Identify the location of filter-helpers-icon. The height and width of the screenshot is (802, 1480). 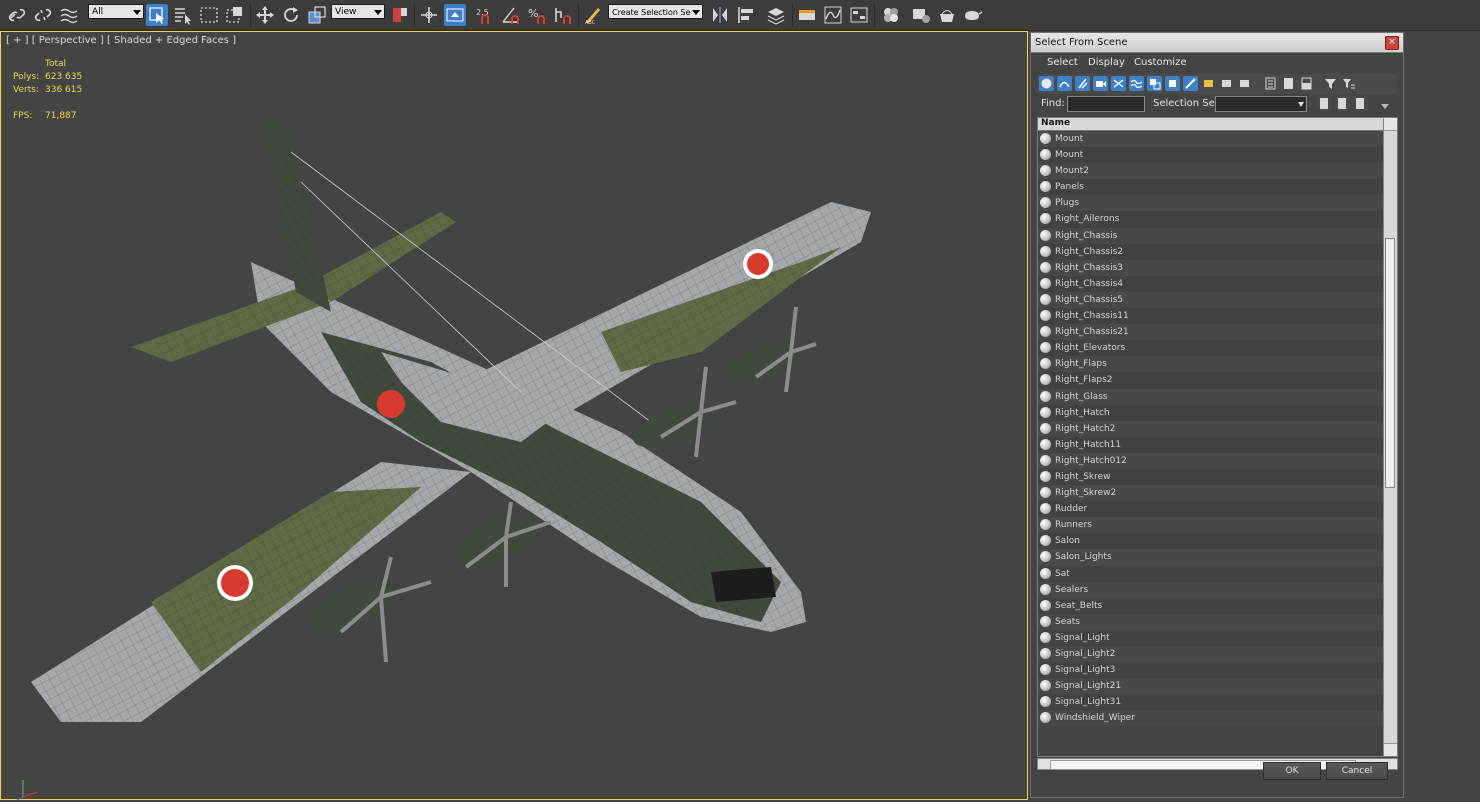
(1118, 83).